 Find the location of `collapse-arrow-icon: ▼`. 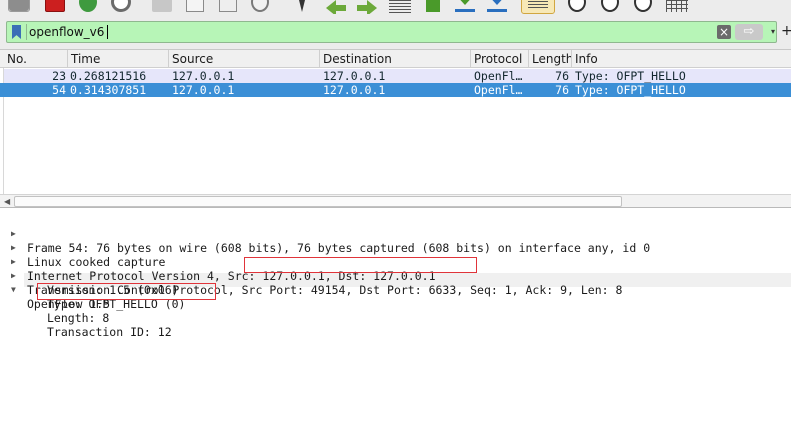

collapse-arrow-icon: ▼ is located at coordinates (13, 290).